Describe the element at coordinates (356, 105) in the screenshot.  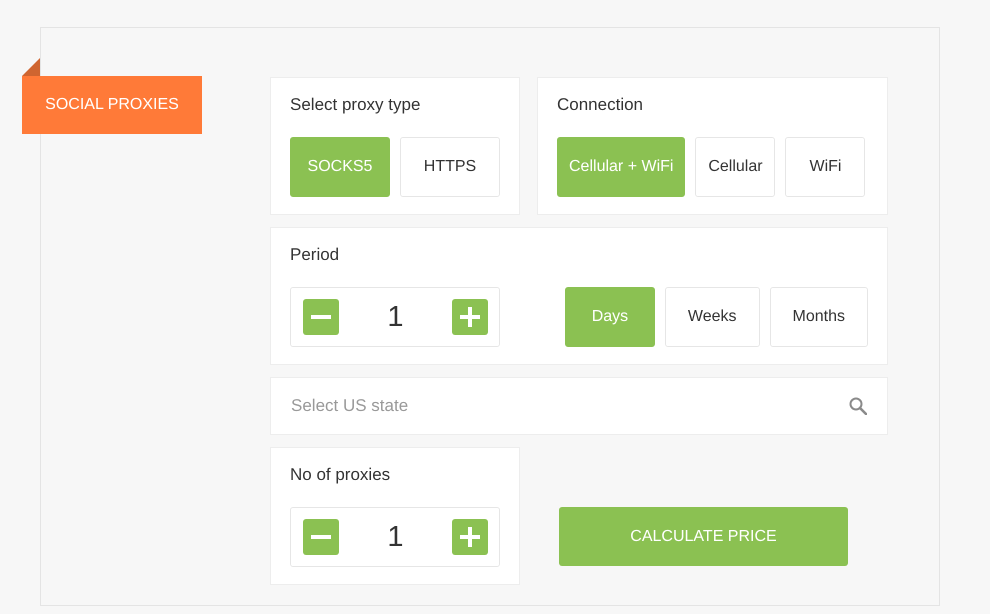
I see `card-title: Select proxy type` at that location.